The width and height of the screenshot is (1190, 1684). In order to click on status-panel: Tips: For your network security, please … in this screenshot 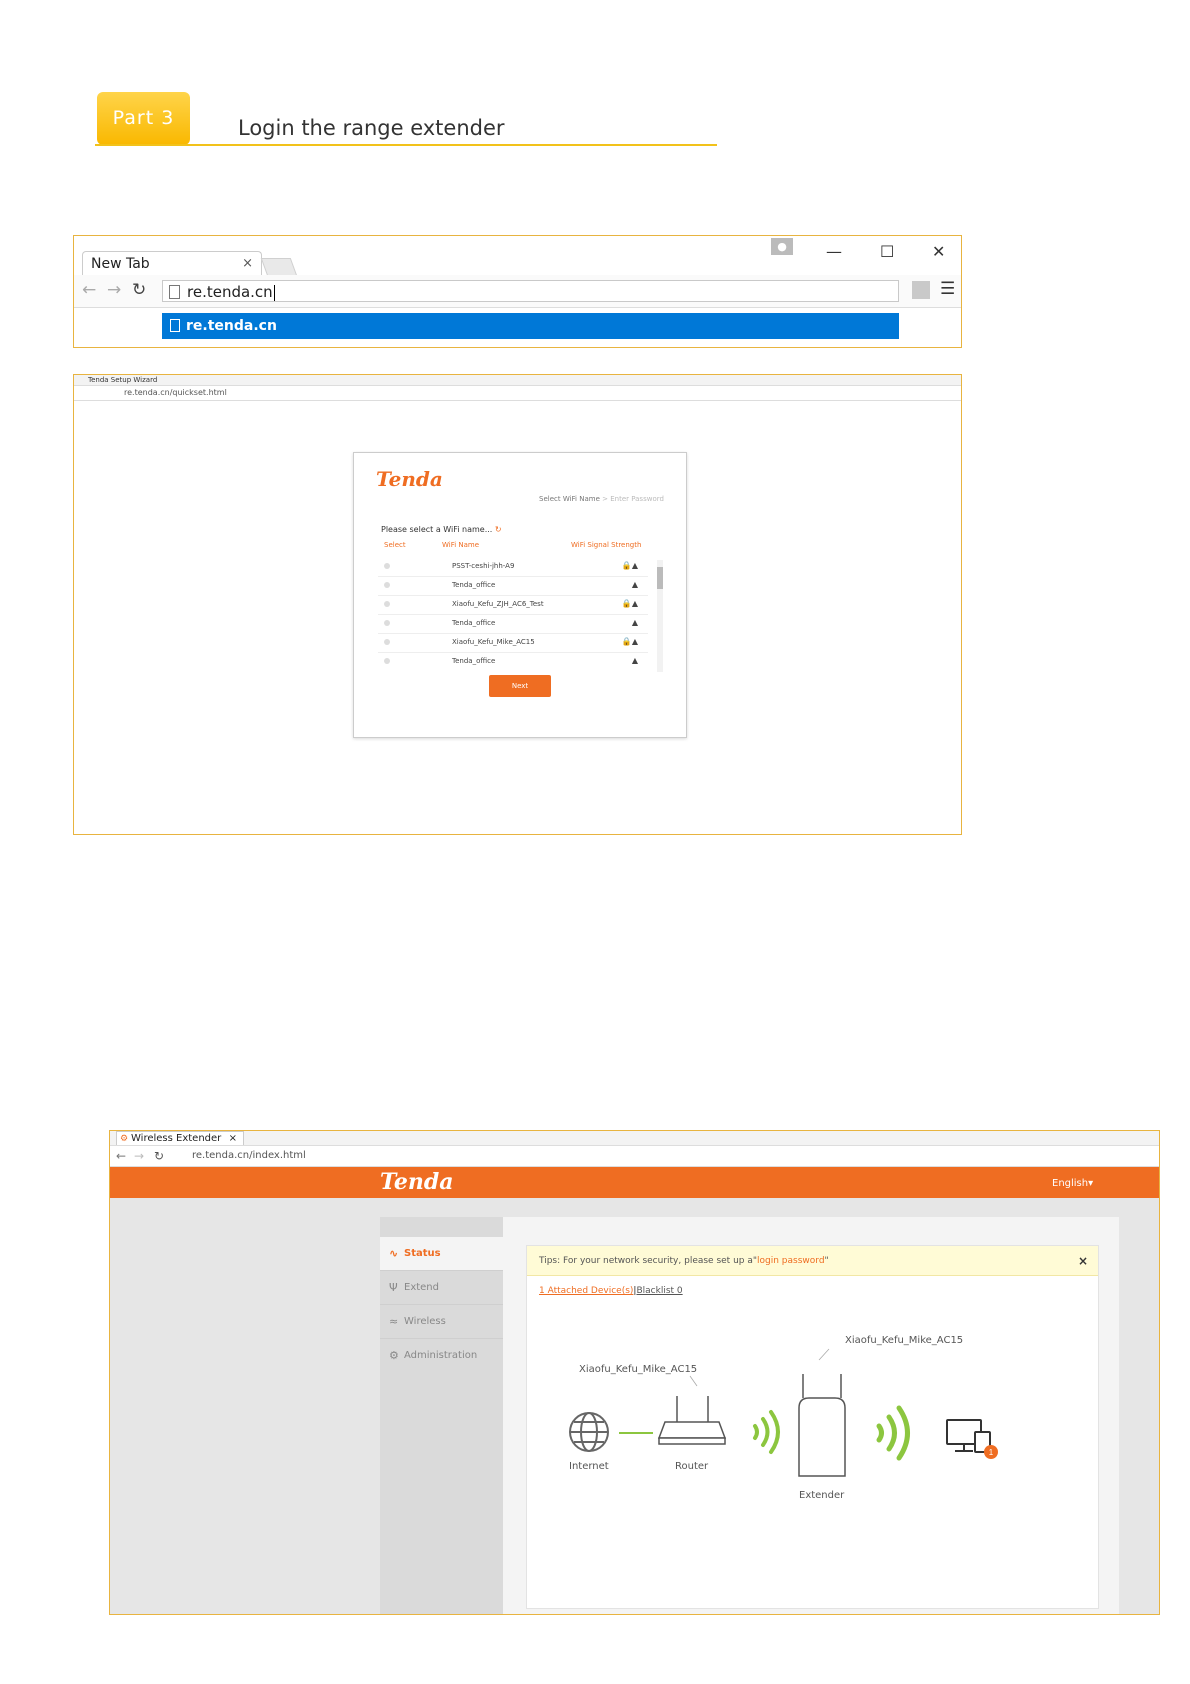, I will do `click(812, 1427)`.